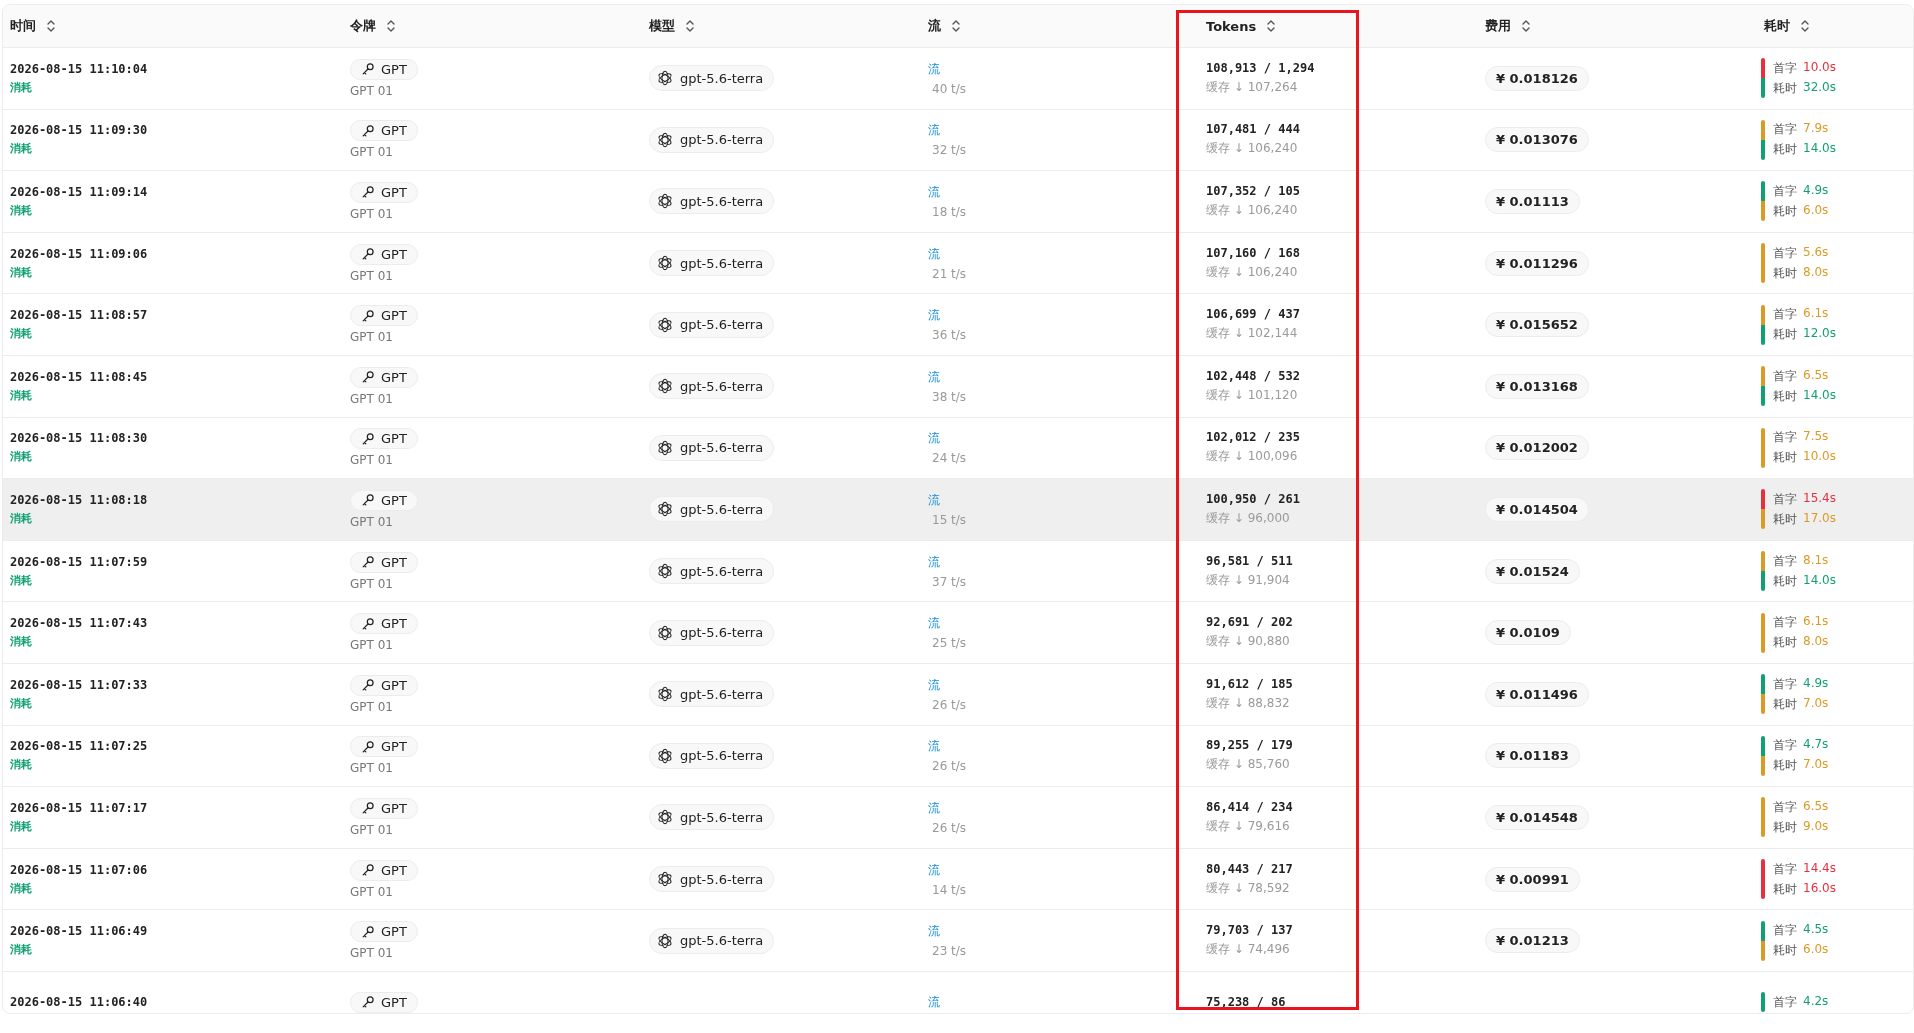 This screenshot has height=1033, width=1914. I want to click on table-row: 2026-08-15 11:08:18 消耗 GPT GPT 01 gpt-5.6-terra 流 15 t/s 100,950 / 261 缓存 ↓ 96,000 ¥ 0.014504 首字 15.4s 耗时 17.0s, so click(958, 510).